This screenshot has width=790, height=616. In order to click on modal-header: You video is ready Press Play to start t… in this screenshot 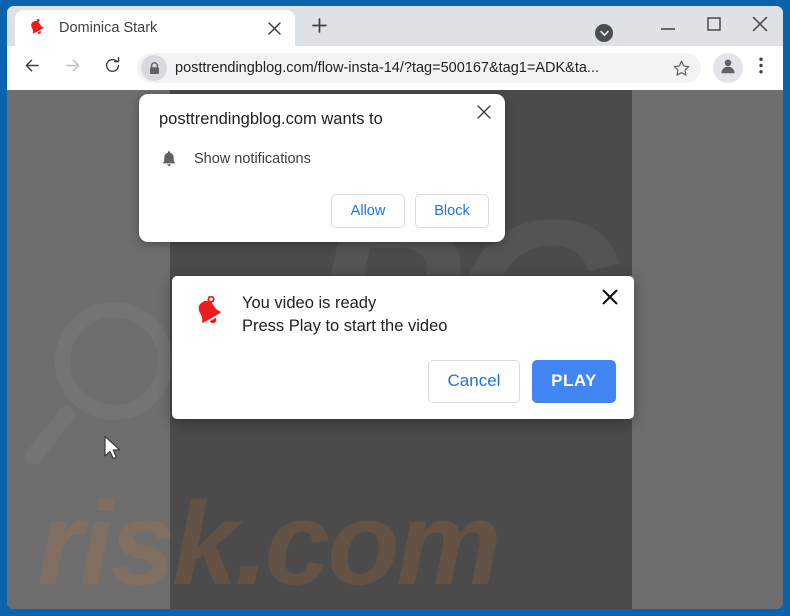, I will do `click(404, 315)`.